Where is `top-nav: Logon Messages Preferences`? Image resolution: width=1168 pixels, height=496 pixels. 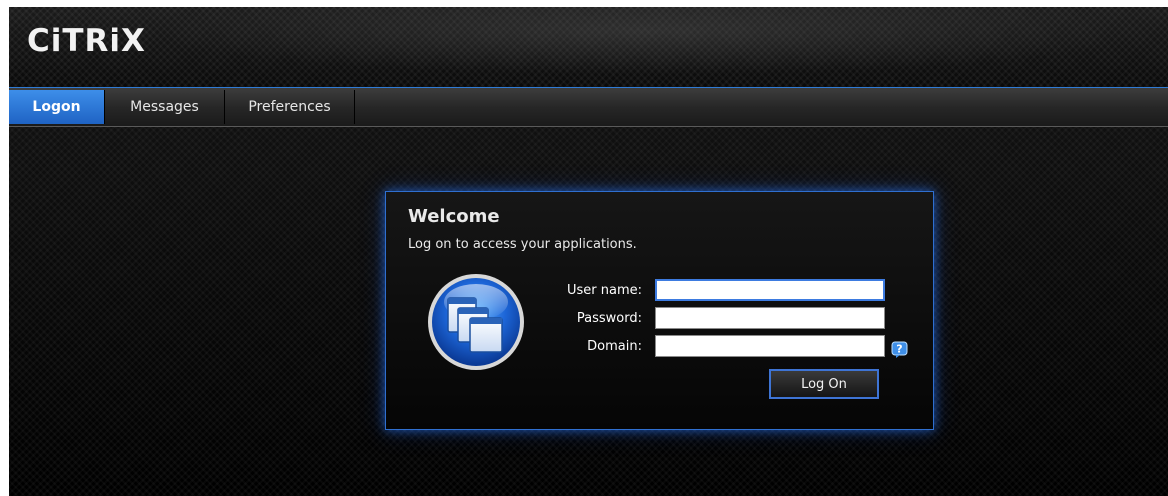
top-nav: Logon Messages Preferences is located at coordinates (588, 107).